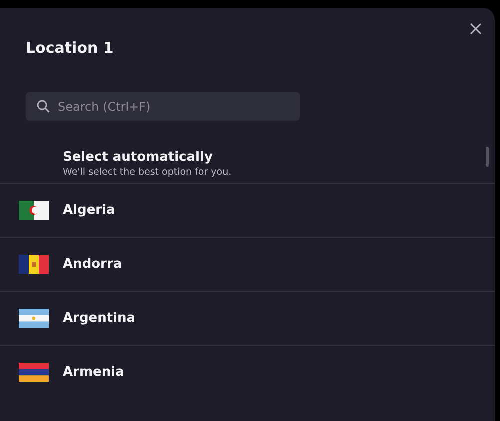 The width and height of the screenshot is (500, 421). Describe the element at coordinates (43, 106) in the screenshot. I see `search-icon` at that location.